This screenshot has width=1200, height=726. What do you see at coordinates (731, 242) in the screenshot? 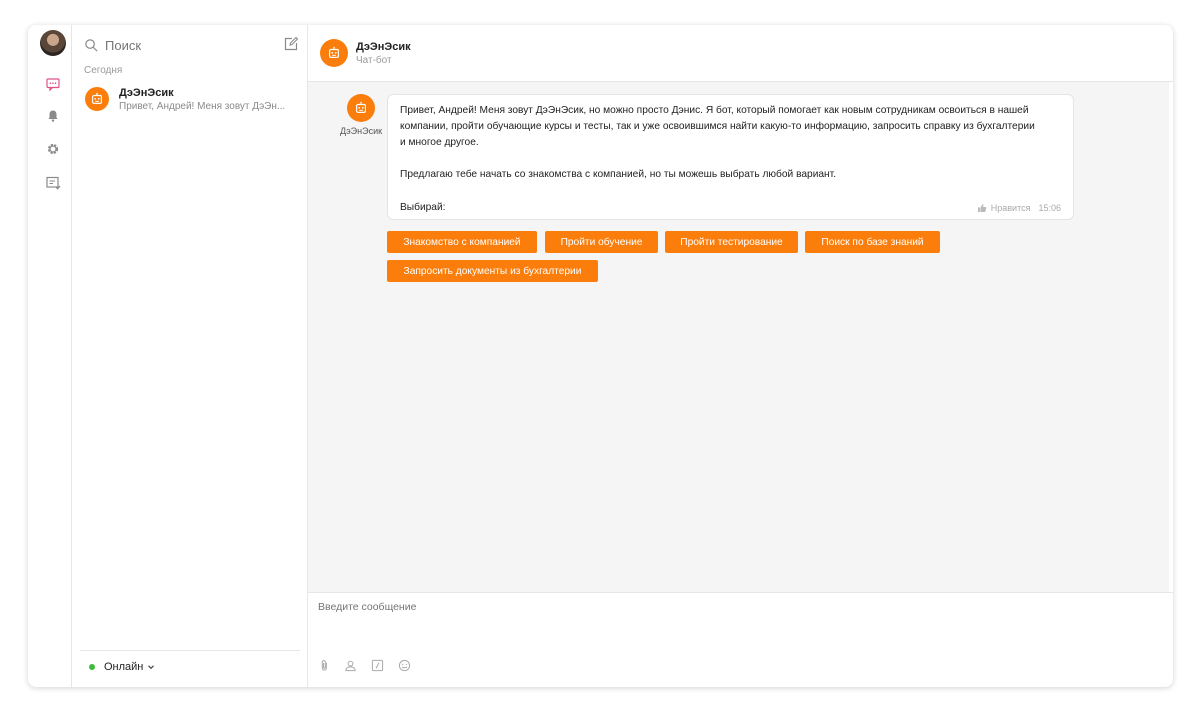
I see `action-button-testing: Пройти тестирование` at bounding box center [731, 242].